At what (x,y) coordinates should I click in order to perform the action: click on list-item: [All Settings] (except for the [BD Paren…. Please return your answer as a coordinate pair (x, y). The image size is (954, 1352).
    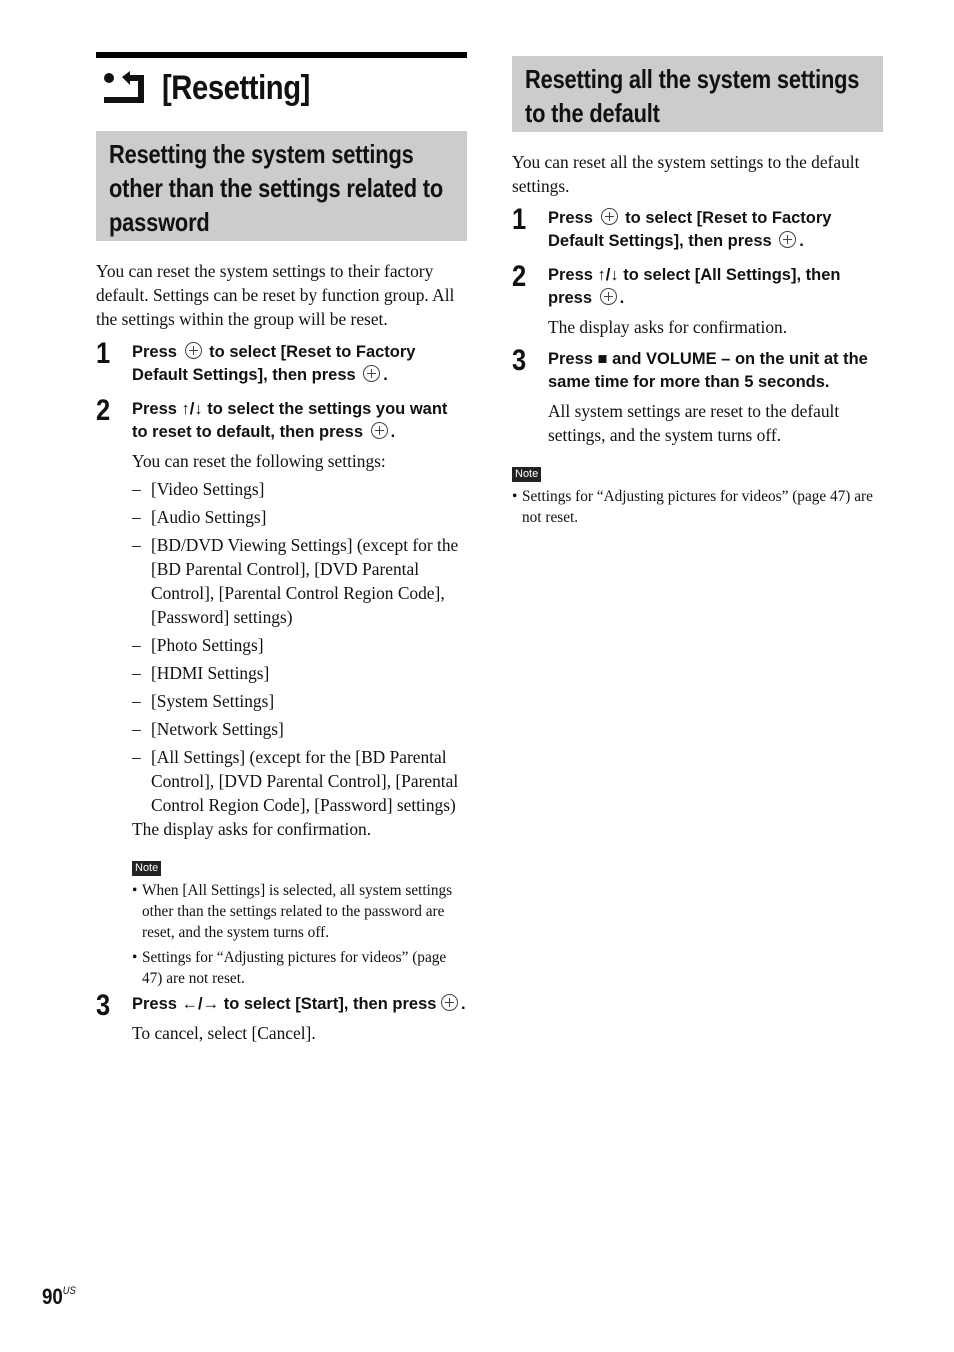
    Looking at the image, I should click on (299, 781).